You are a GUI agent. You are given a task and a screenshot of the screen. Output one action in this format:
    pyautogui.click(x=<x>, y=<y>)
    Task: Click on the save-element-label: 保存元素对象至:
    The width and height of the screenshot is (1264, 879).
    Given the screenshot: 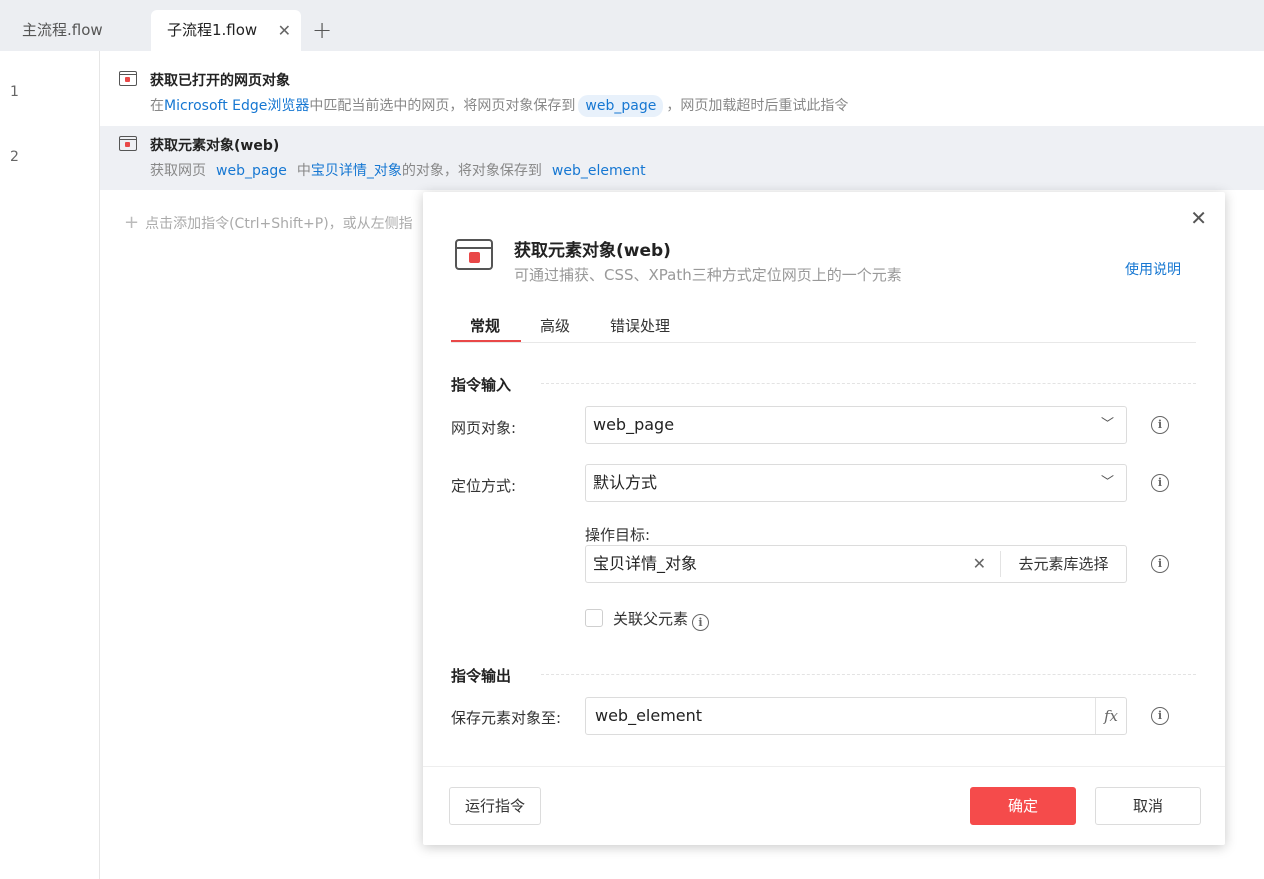 What is the action you would take?
    pyautogui.click(x=506, y=718)
    